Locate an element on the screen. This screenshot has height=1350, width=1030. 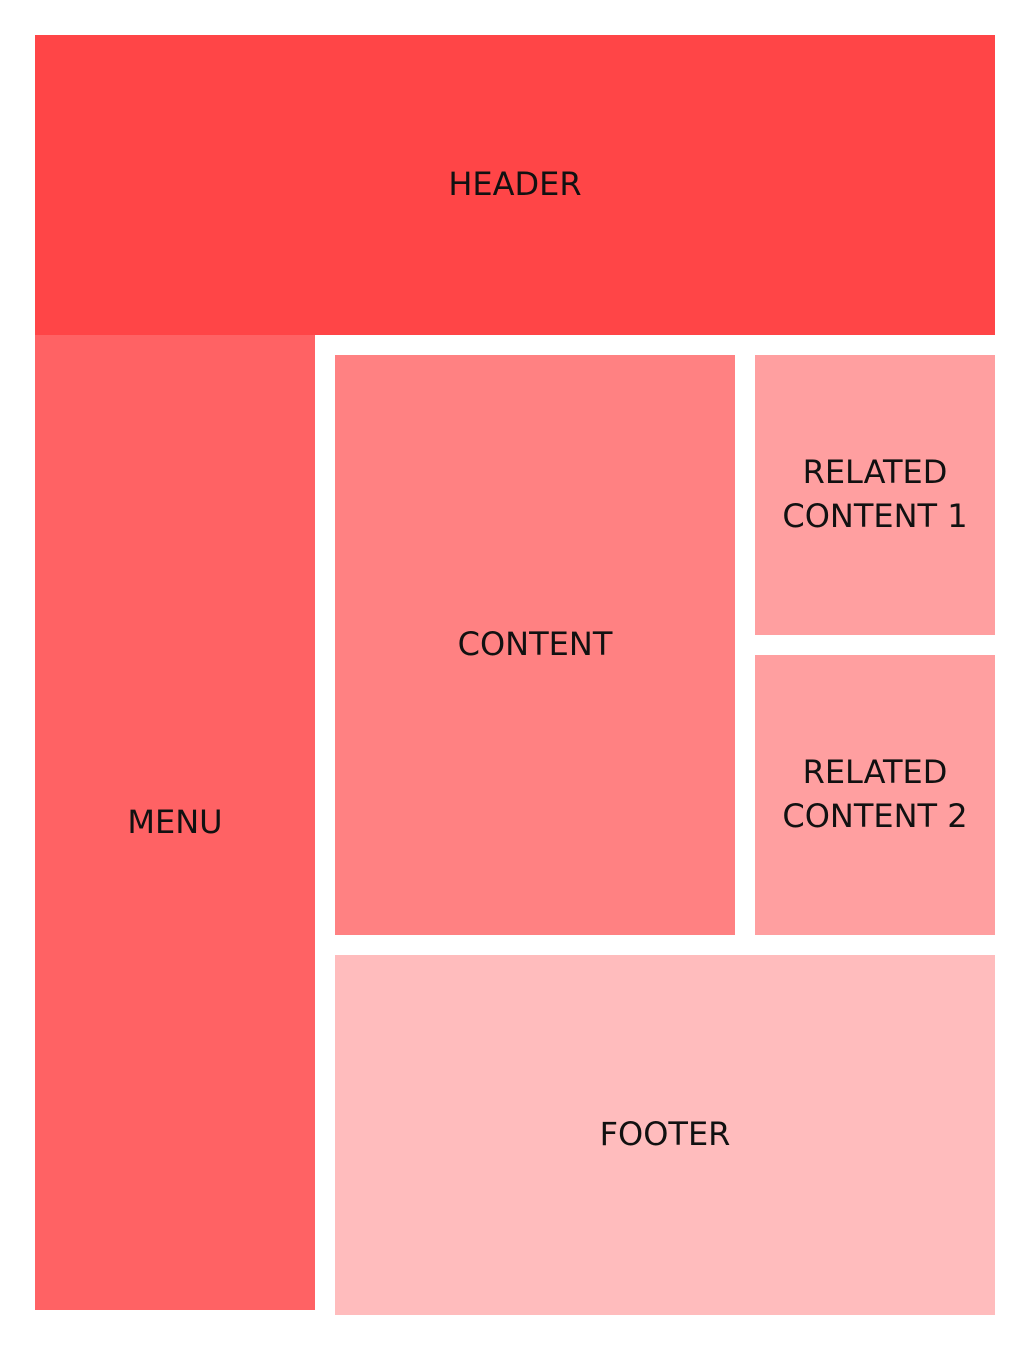
related-content-1-block: RELATED CONTENT 1 is located at coordinates (875, 495).